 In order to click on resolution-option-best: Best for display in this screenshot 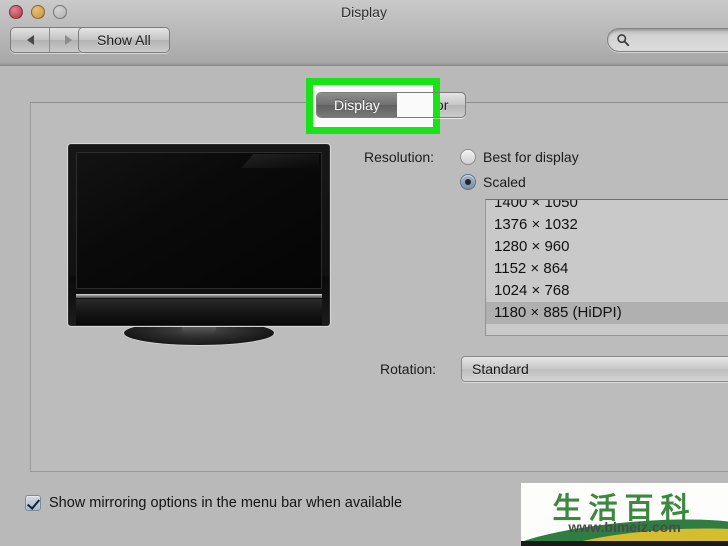, I will do `click(519, 157)`.